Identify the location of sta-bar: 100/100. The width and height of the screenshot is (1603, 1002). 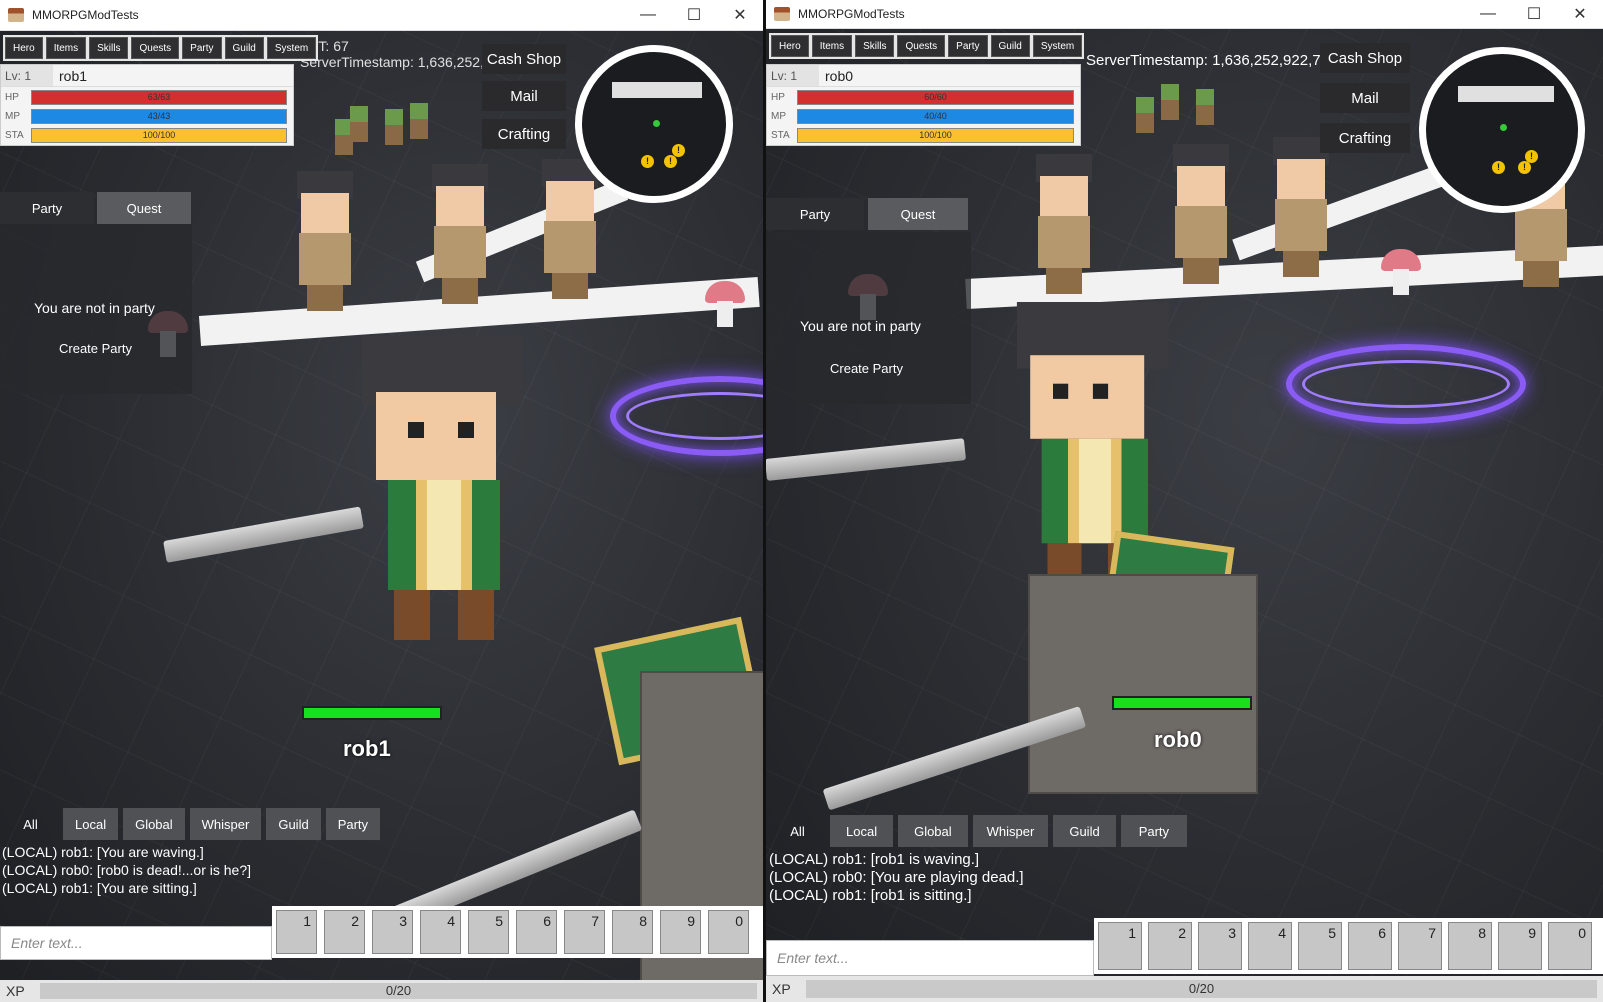
(935, 135).